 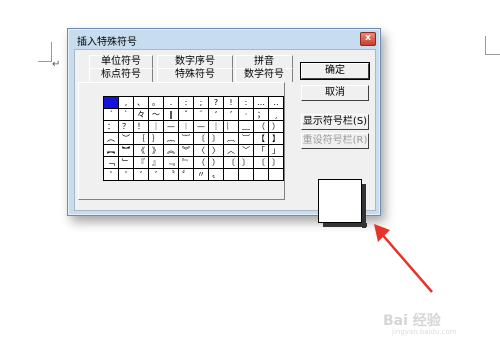 What do you see at coordinates (141, 163) in the screenshot?
I see `symbol-cell: 『` at bounding box center [141, 163].